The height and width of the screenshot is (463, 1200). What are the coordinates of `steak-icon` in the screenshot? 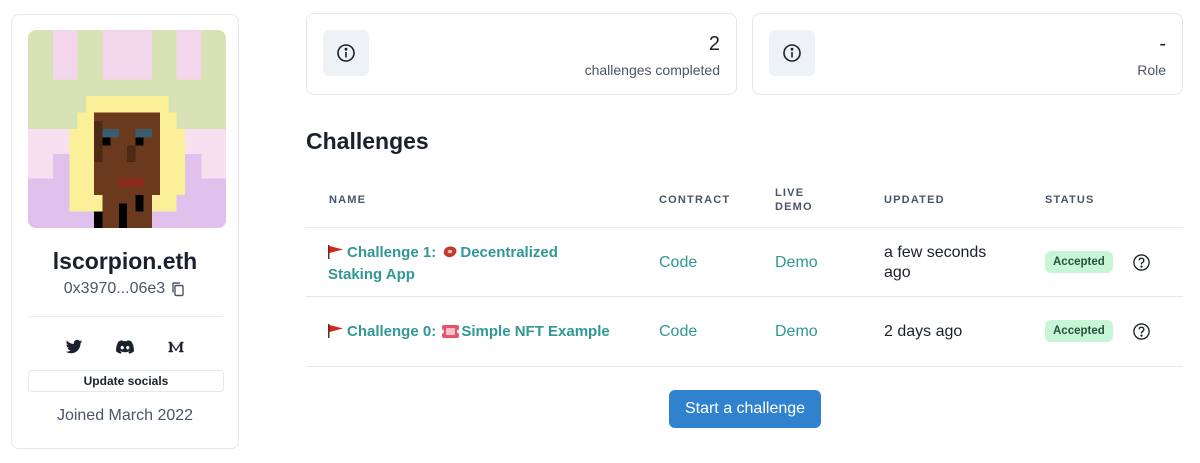 It's located at (450, 255).